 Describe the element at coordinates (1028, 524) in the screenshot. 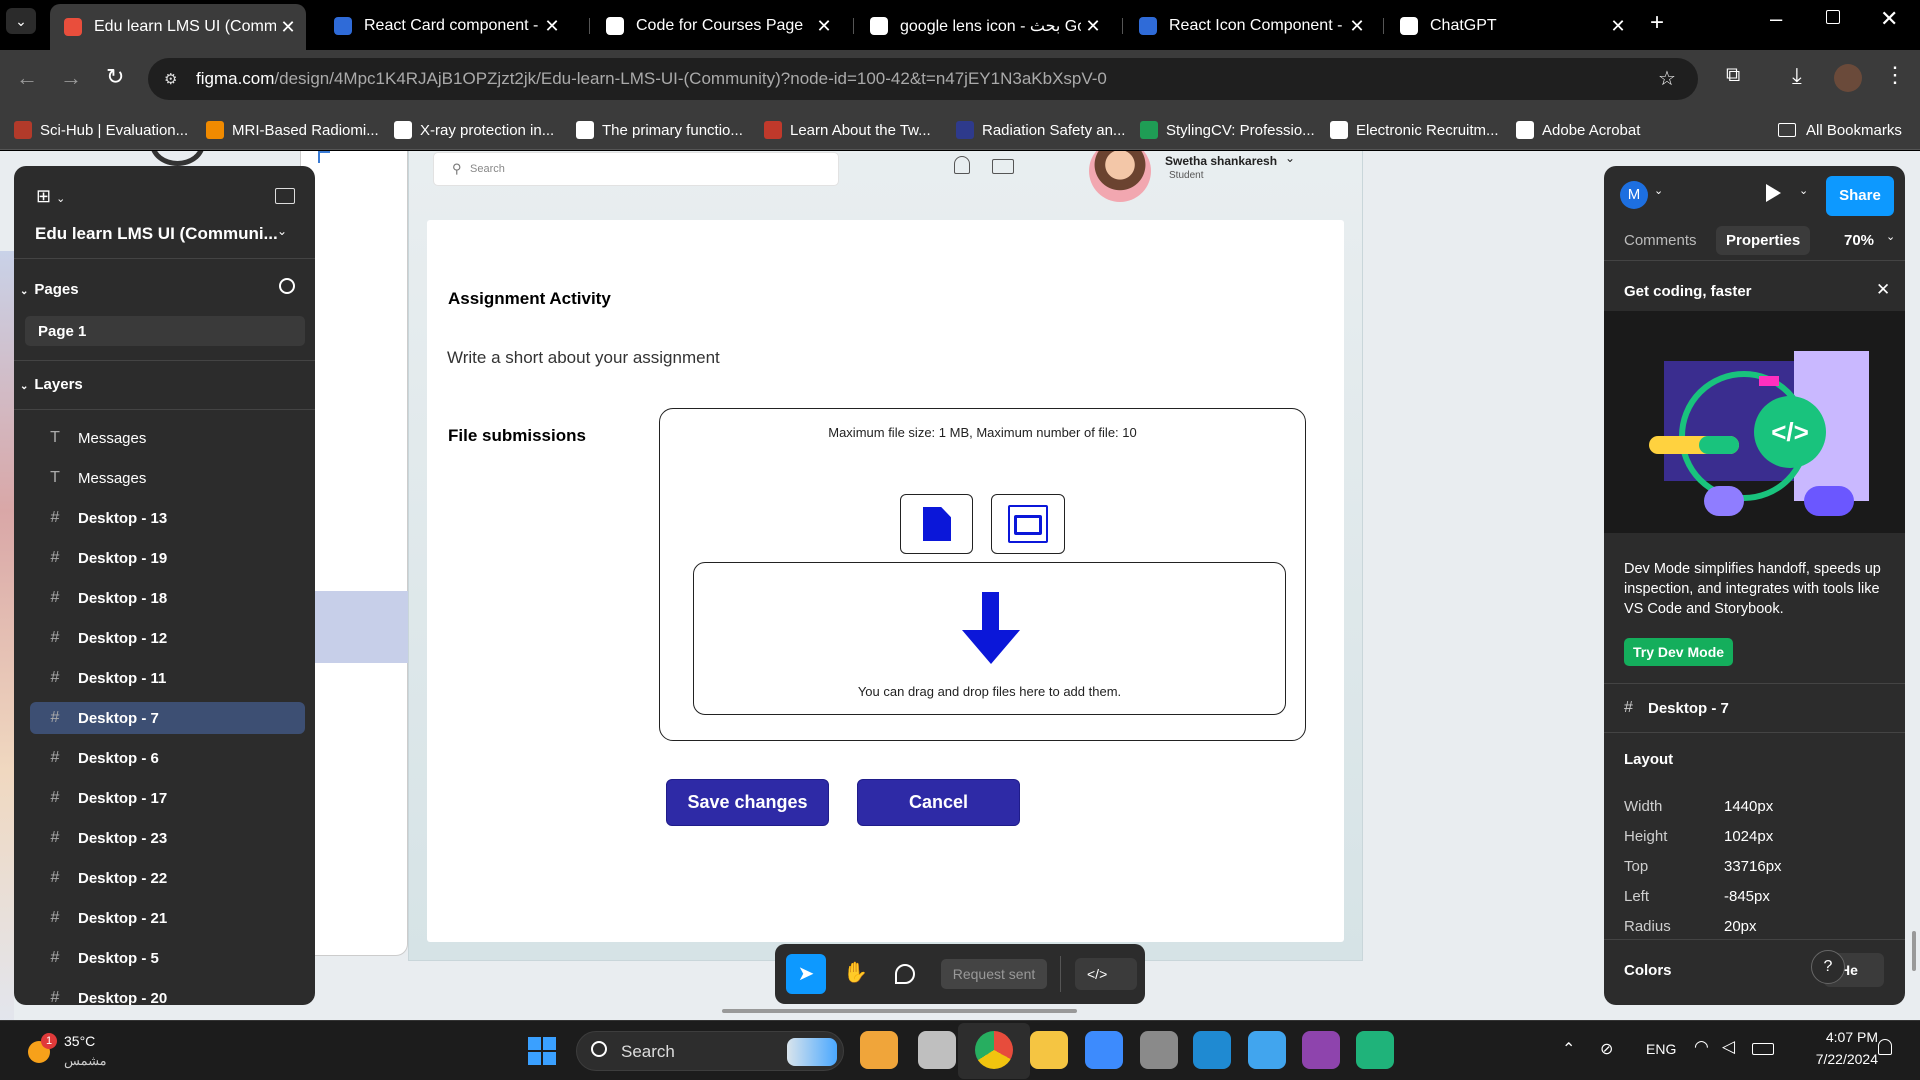

I see `folder-view-button` at that location.